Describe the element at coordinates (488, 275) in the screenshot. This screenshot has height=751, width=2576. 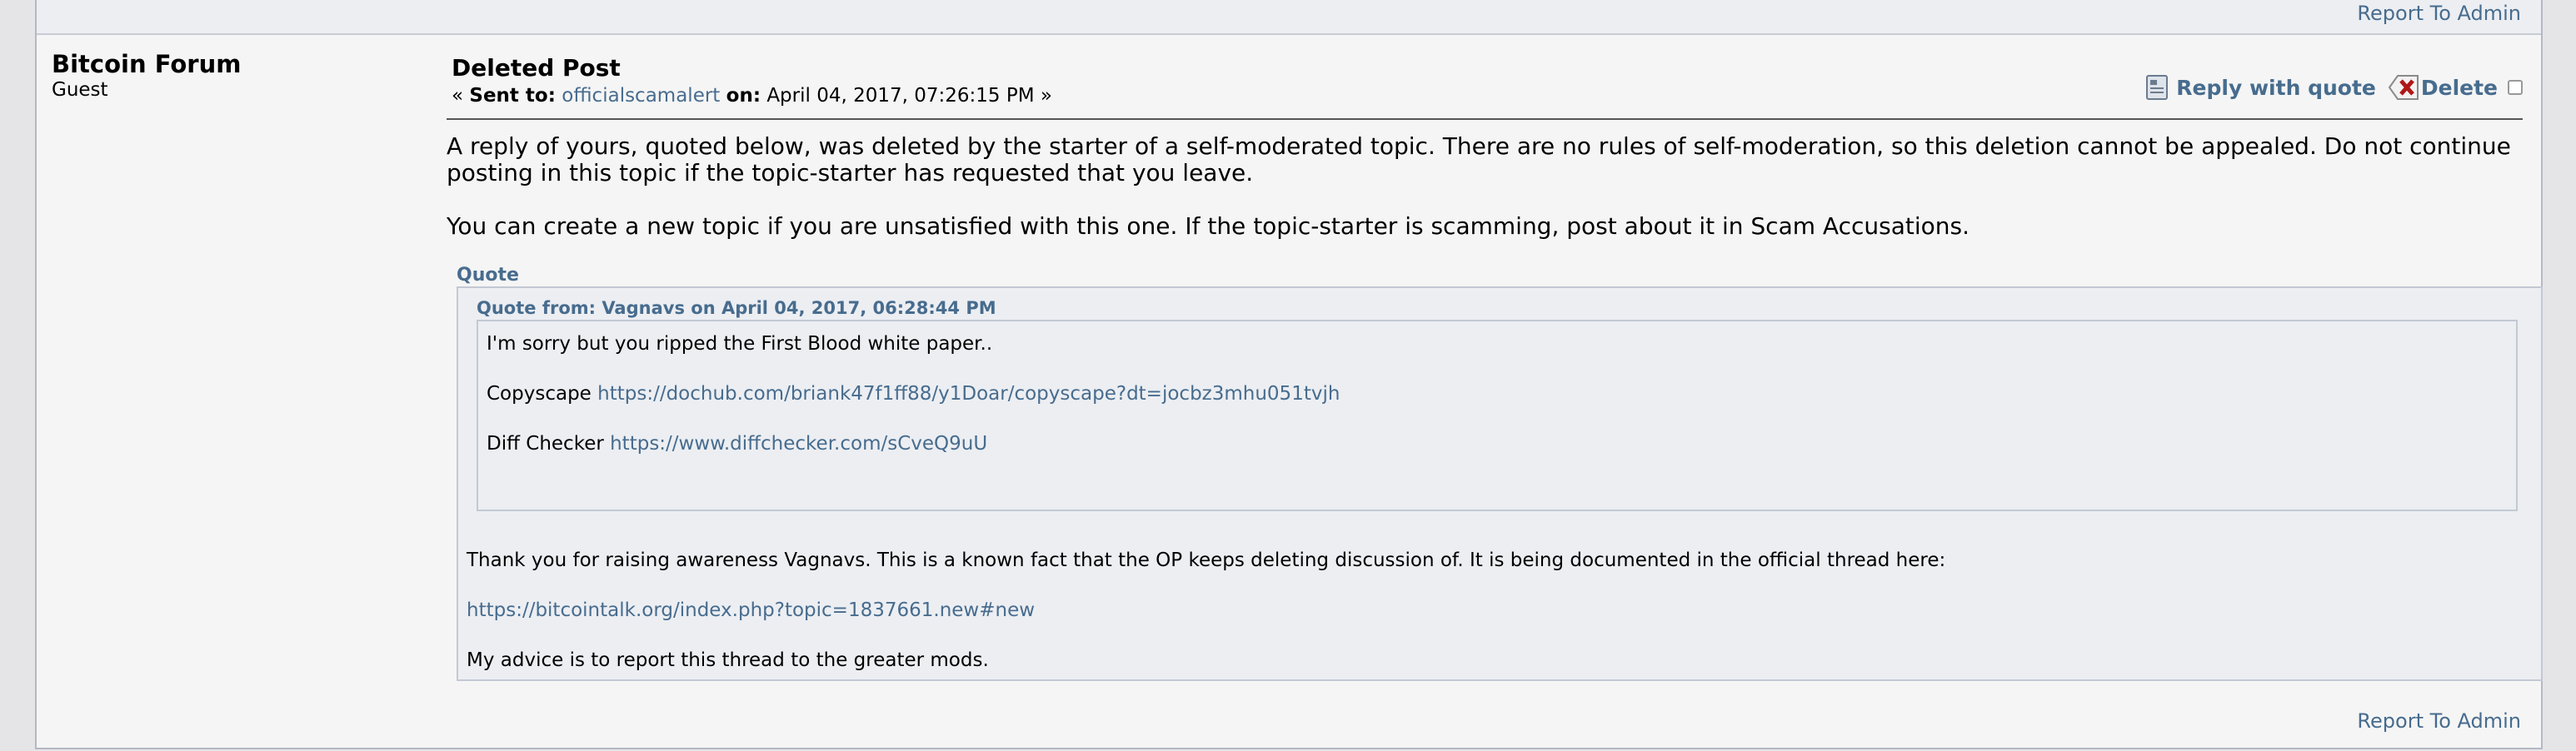
I see `quote-header: Quote` at that location.